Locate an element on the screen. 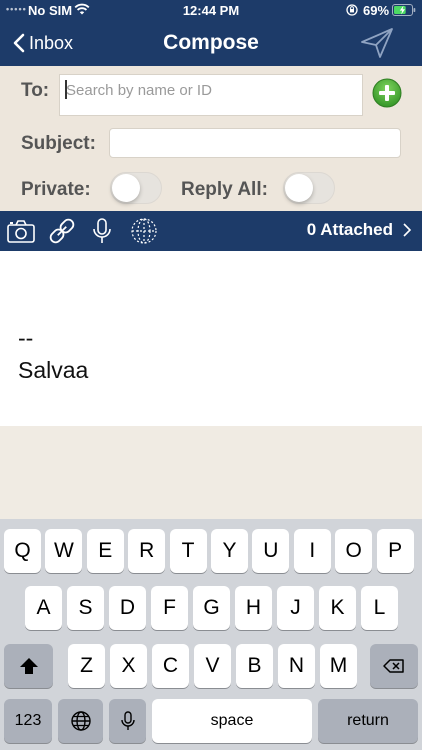  attachment-toolbar: 0 Attached is located at coordinates (211, 231).